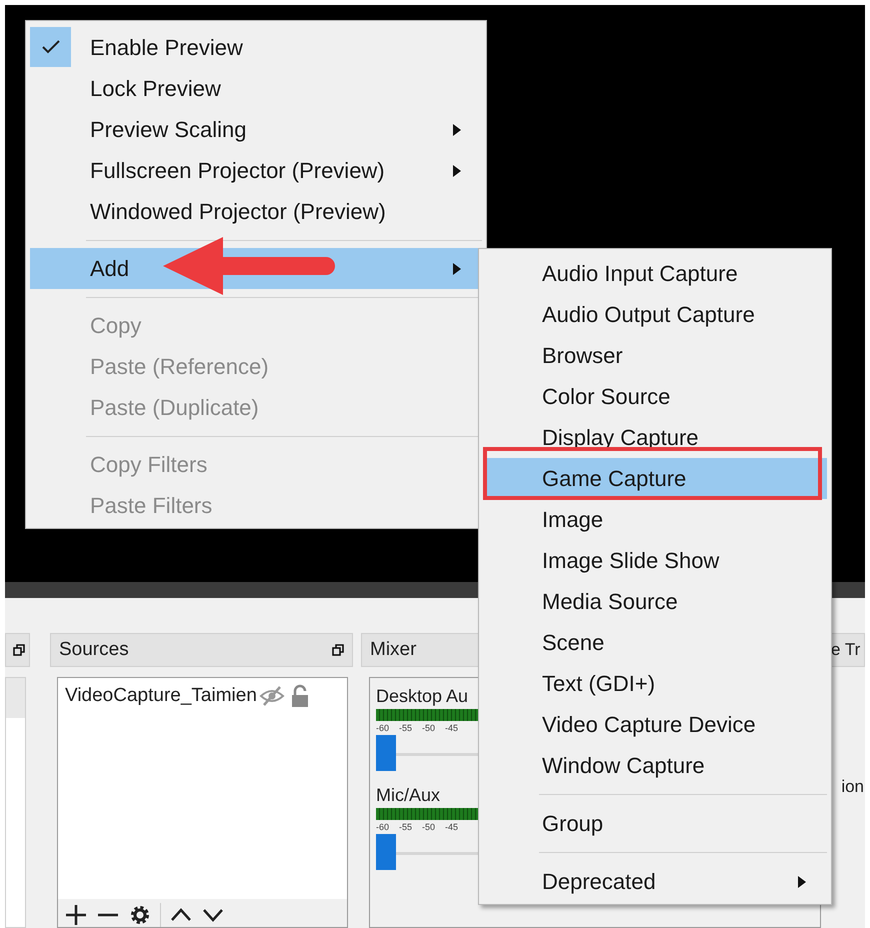 This screenshot has height=928, width=870. I want to click on plus-icon, so click(76, 915).